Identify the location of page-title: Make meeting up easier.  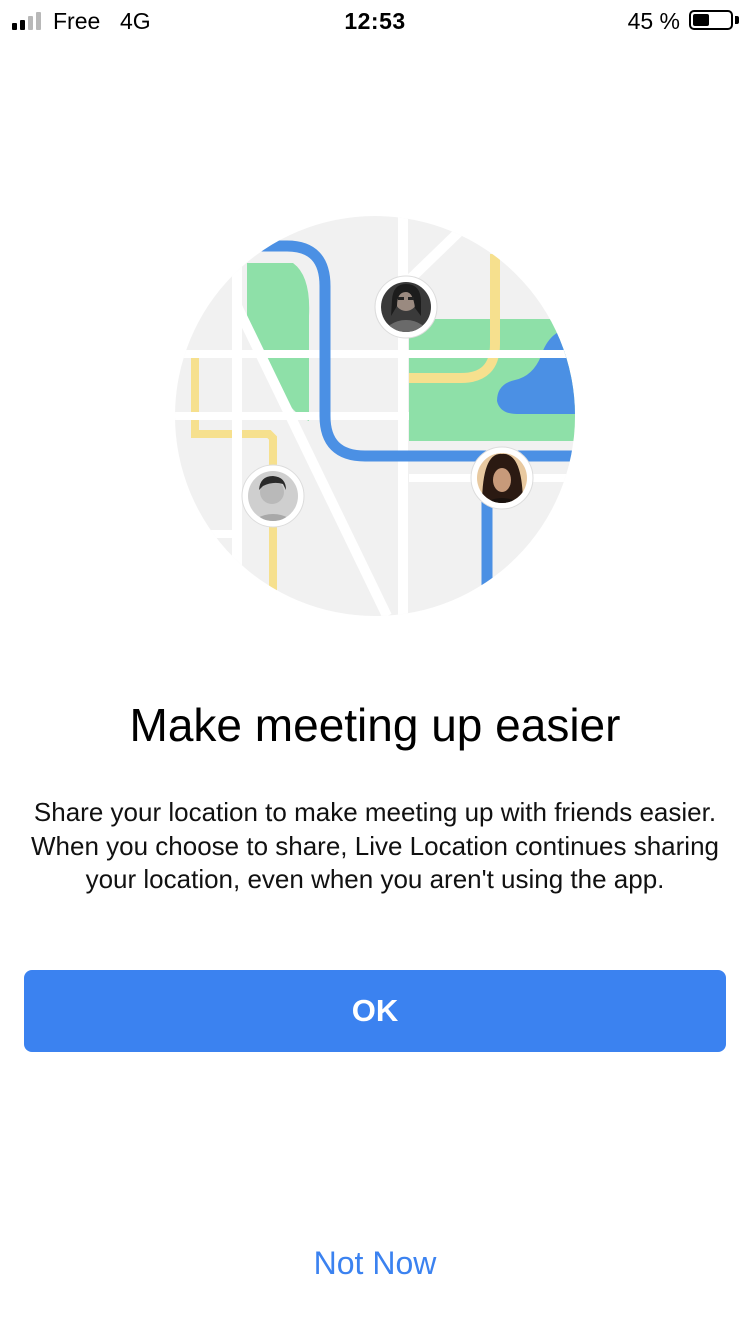
(375, 725).